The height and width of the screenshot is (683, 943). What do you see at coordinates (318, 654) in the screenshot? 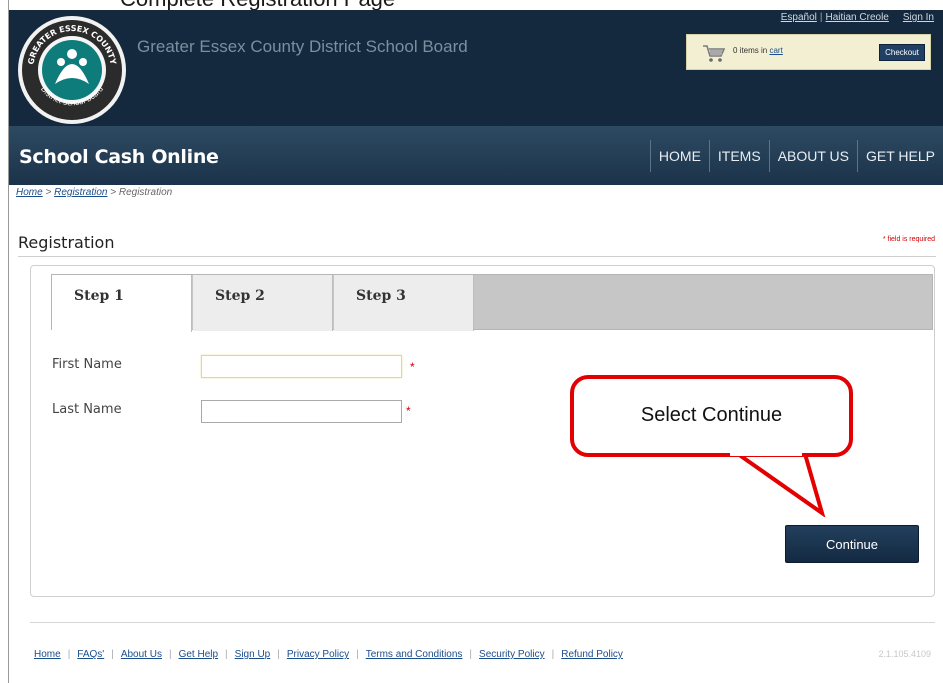
I see `footer-link-privacy-policy: Privacy Policy` at bounding box center [318, 654].